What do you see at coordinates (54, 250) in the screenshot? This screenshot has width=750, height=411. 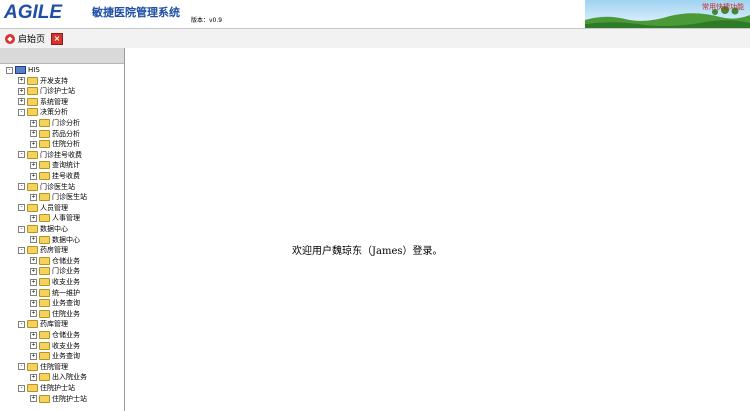 I see `tree-item-label: 药房管理` at bounding box center [54, 250].